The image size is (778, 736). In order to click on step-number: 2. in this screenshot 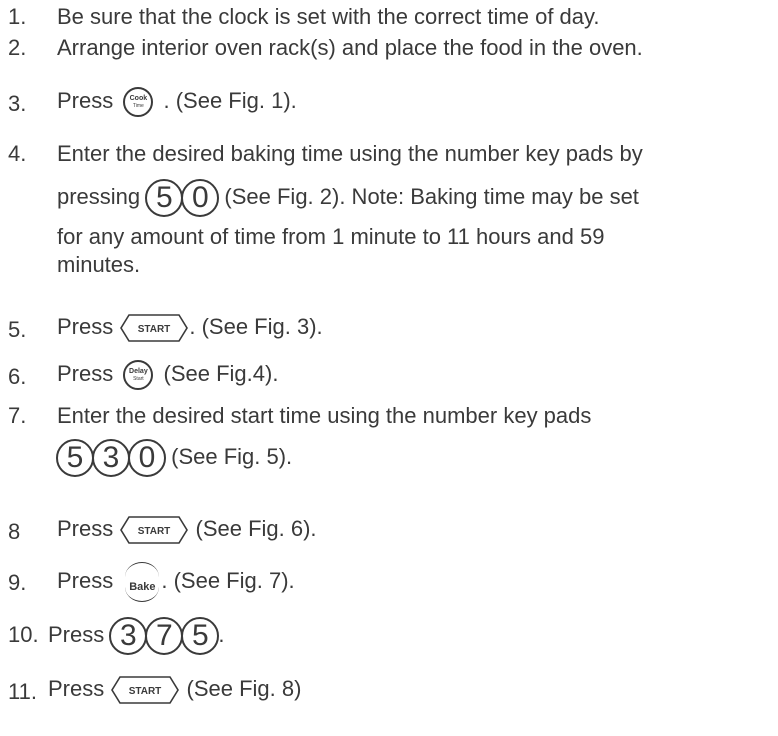, I will do `click(17, 47)`.